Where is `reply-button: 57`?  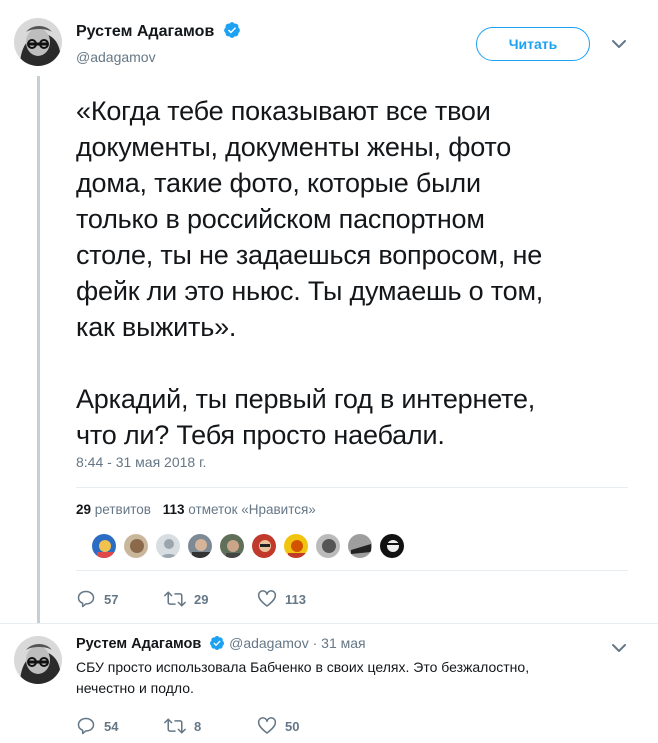
reply-button: 57 is located at coordinates (120, 599).